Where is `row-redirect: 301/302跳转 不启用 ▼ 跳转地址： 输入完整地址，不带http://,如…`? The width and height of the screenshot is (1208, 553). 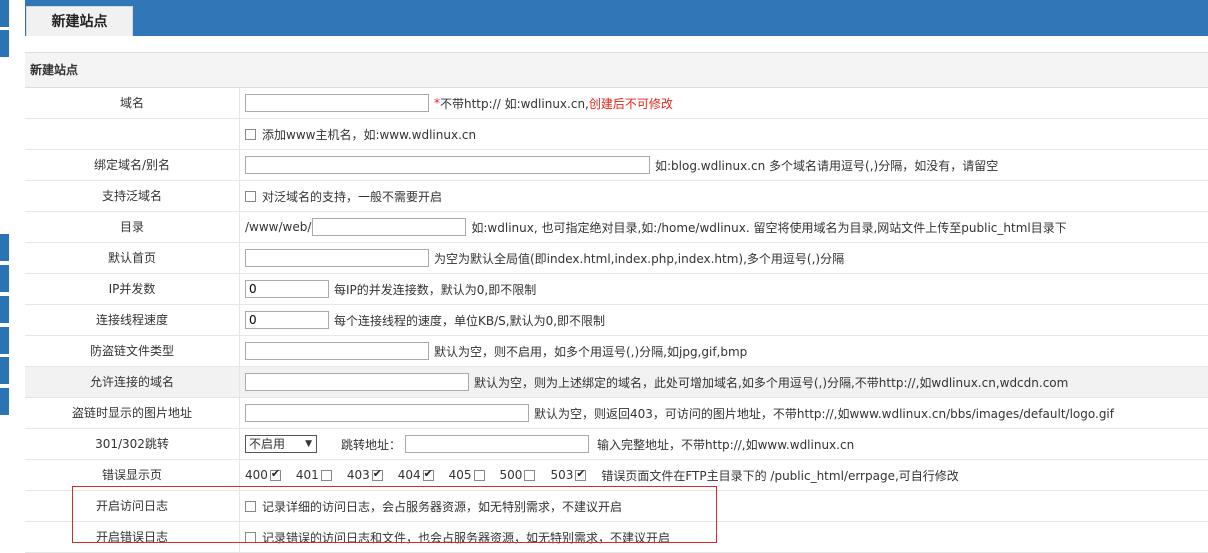 row-redirect: 301/302跳转 不启用 ▼ 跳转地址： 输入完整地址，不带http://,如… is located at coordinates (616, 444).